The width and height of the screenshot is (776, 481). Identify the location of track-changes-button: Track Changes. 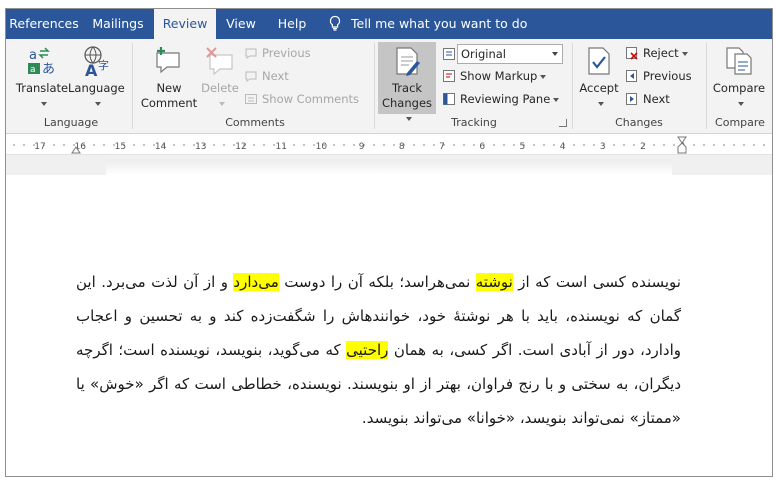
(407, 85).